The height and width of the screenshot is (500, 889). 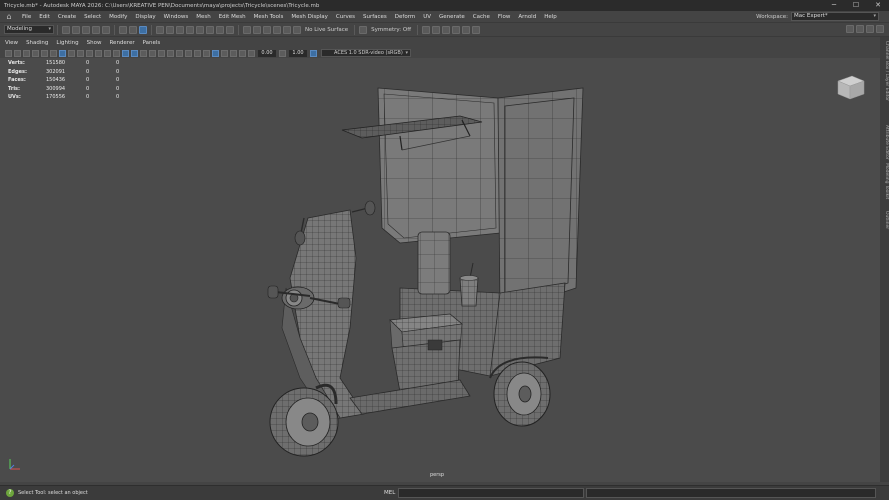 What do you see at coordinates (456, 29) in the screenshot?
I see `render-settings-icon` at bounding box center [456, 29].